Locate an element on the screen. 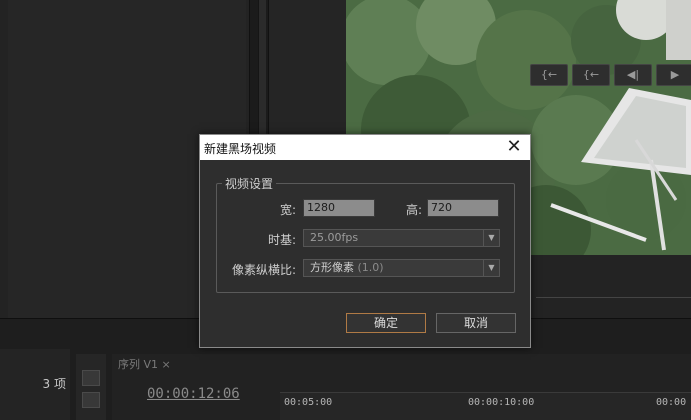  timebase-select: 25.00fps ▼ is located at coordinates (401, 238).